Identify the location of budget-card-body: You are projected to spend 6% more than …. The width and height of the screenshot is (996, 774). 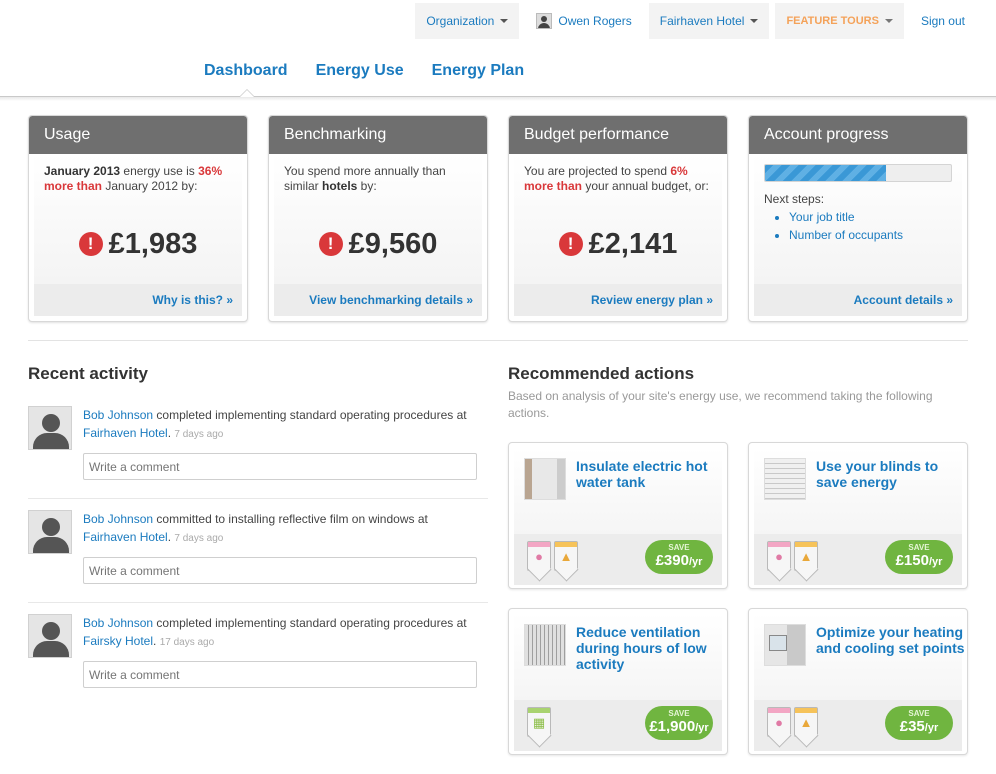
(618, 219).